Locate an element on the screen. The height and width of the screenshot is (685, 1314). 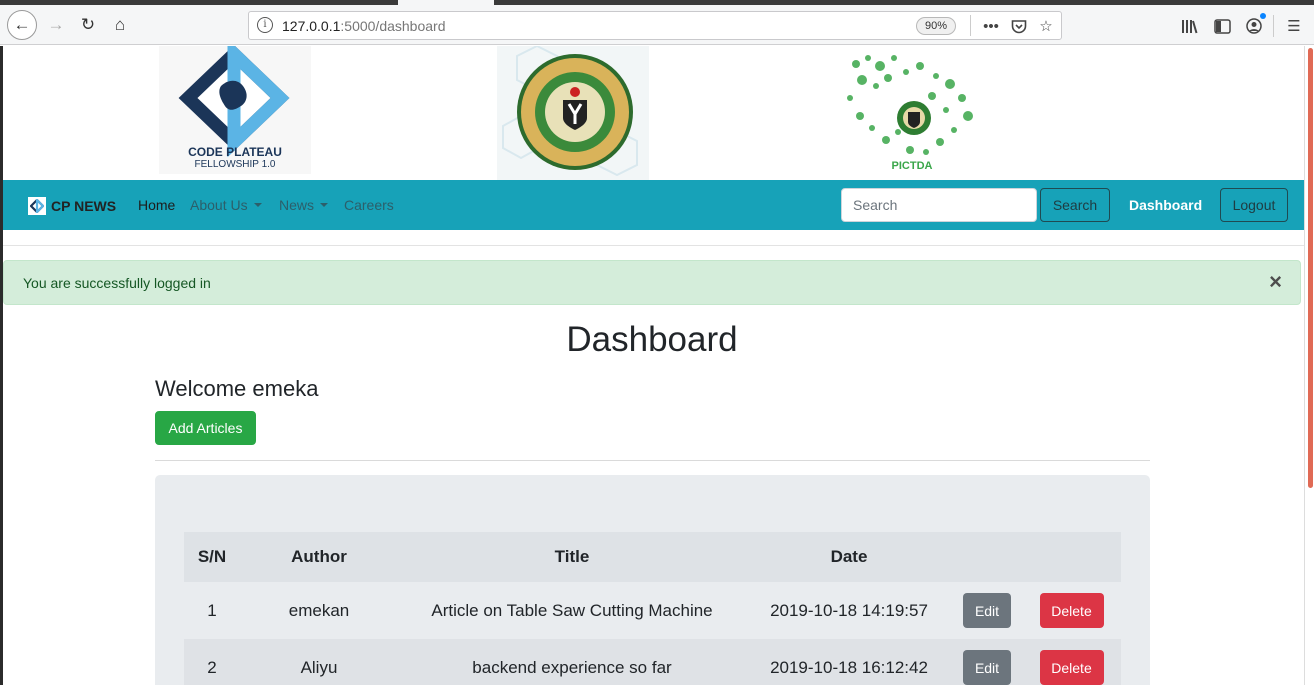
cell-title: Article on Table Saw Cutting Machine is located at coordinates (572, 610).